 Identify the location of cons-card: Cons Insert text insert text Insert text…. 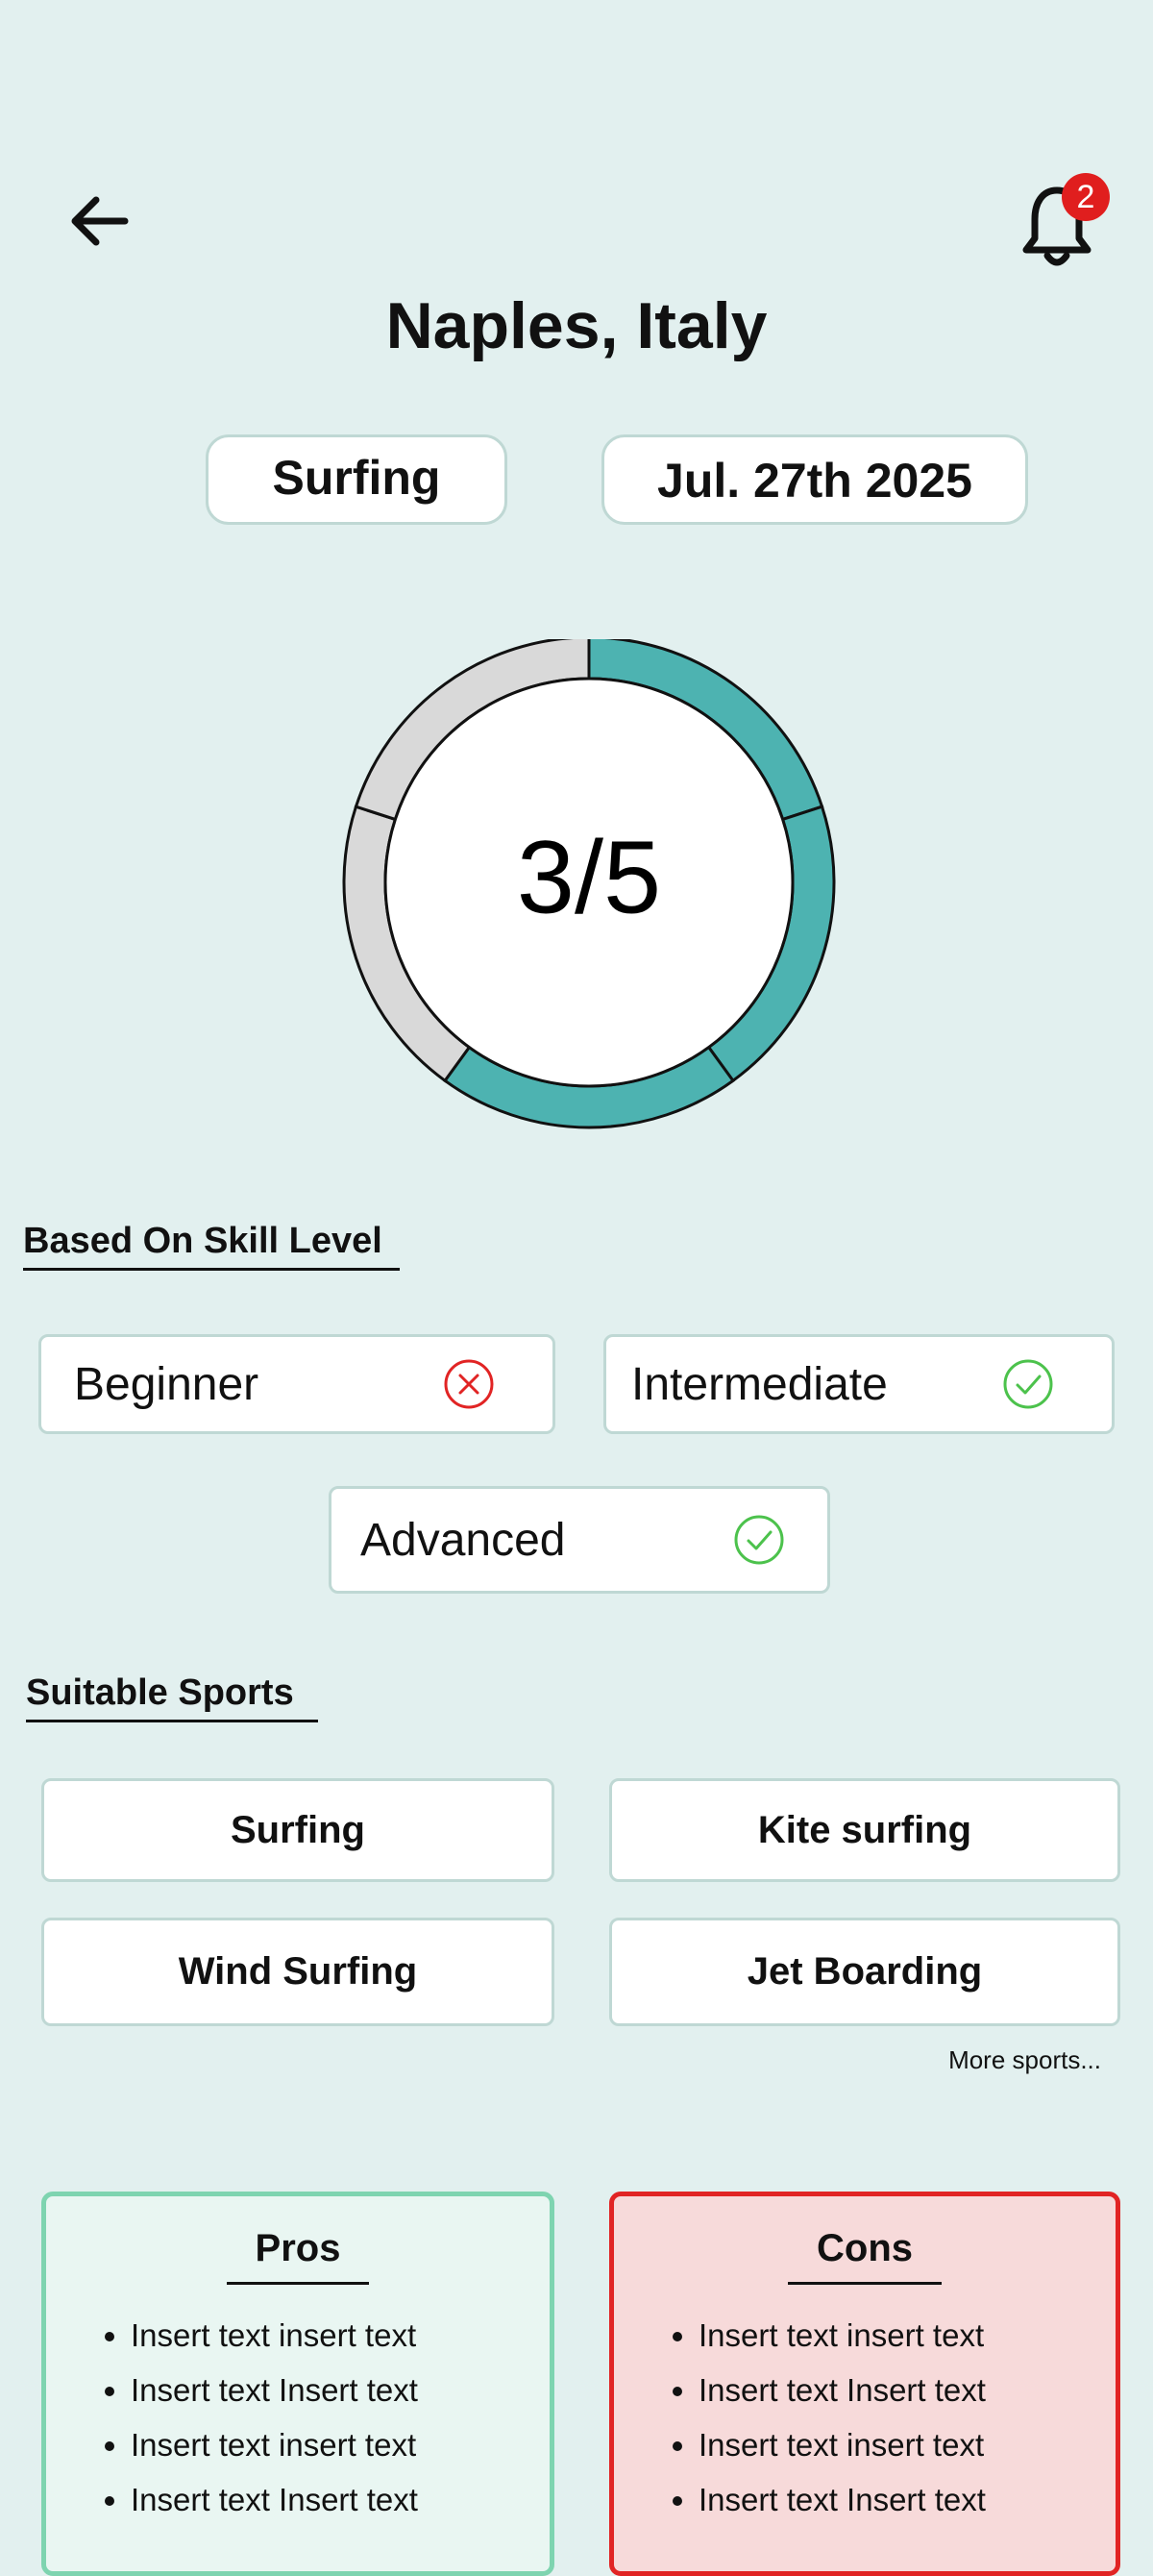
(865, 2384).